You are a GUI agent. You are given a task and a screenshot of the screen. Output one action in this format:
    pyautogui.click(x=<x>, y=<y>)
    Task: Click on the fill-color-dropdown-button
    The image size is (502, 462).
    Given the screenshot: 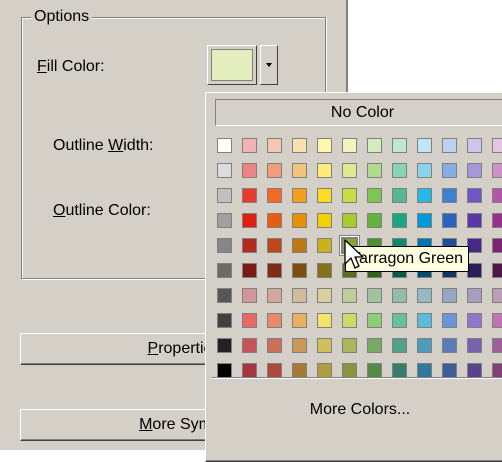 What is the action you would take?
    pyautogui.click(x=269, y=65)
    